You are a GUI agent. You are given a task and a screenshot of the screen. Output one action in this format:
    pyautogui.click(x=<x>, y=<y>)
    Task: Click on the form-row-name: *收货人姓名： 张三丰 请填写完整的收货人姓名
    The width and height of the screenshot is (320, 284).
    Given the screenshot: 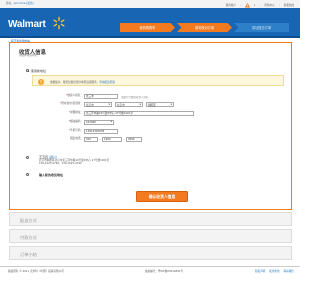 What is the action you would take?
    pyautogui.click(x=151, y=96)
    